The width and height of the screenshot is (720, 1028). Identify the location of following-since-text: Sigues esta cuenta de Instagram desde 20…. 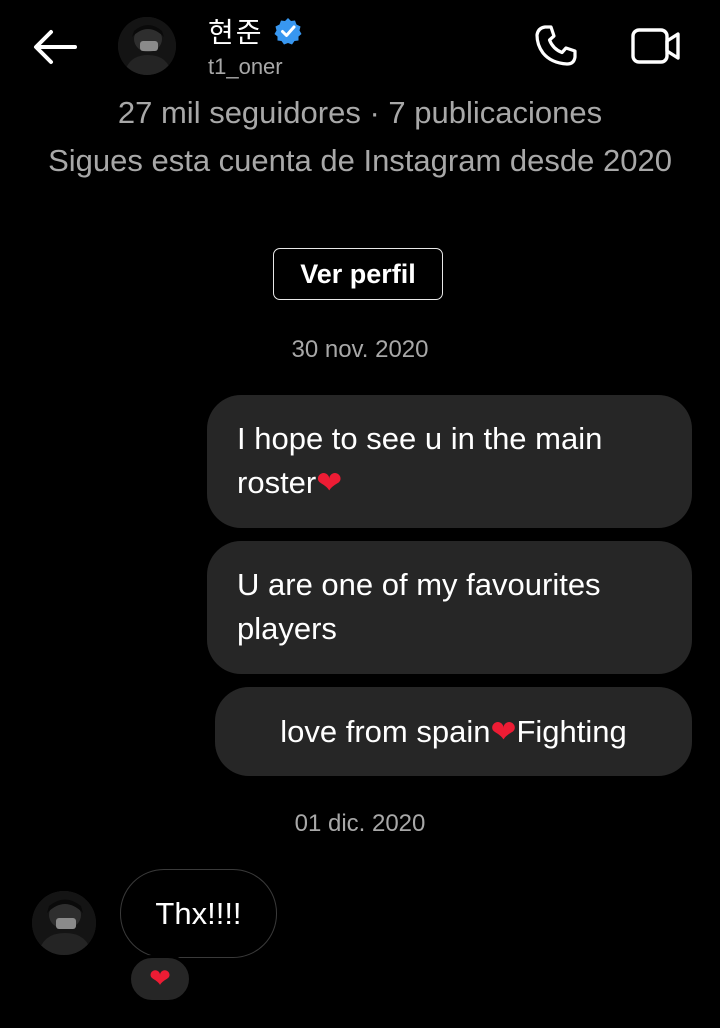
(360, 160).